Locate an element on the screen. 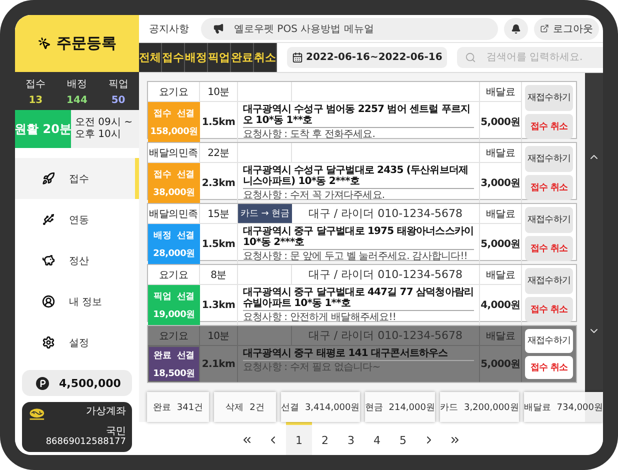  summary-label: 선결 is located at coordinates (289, 408).